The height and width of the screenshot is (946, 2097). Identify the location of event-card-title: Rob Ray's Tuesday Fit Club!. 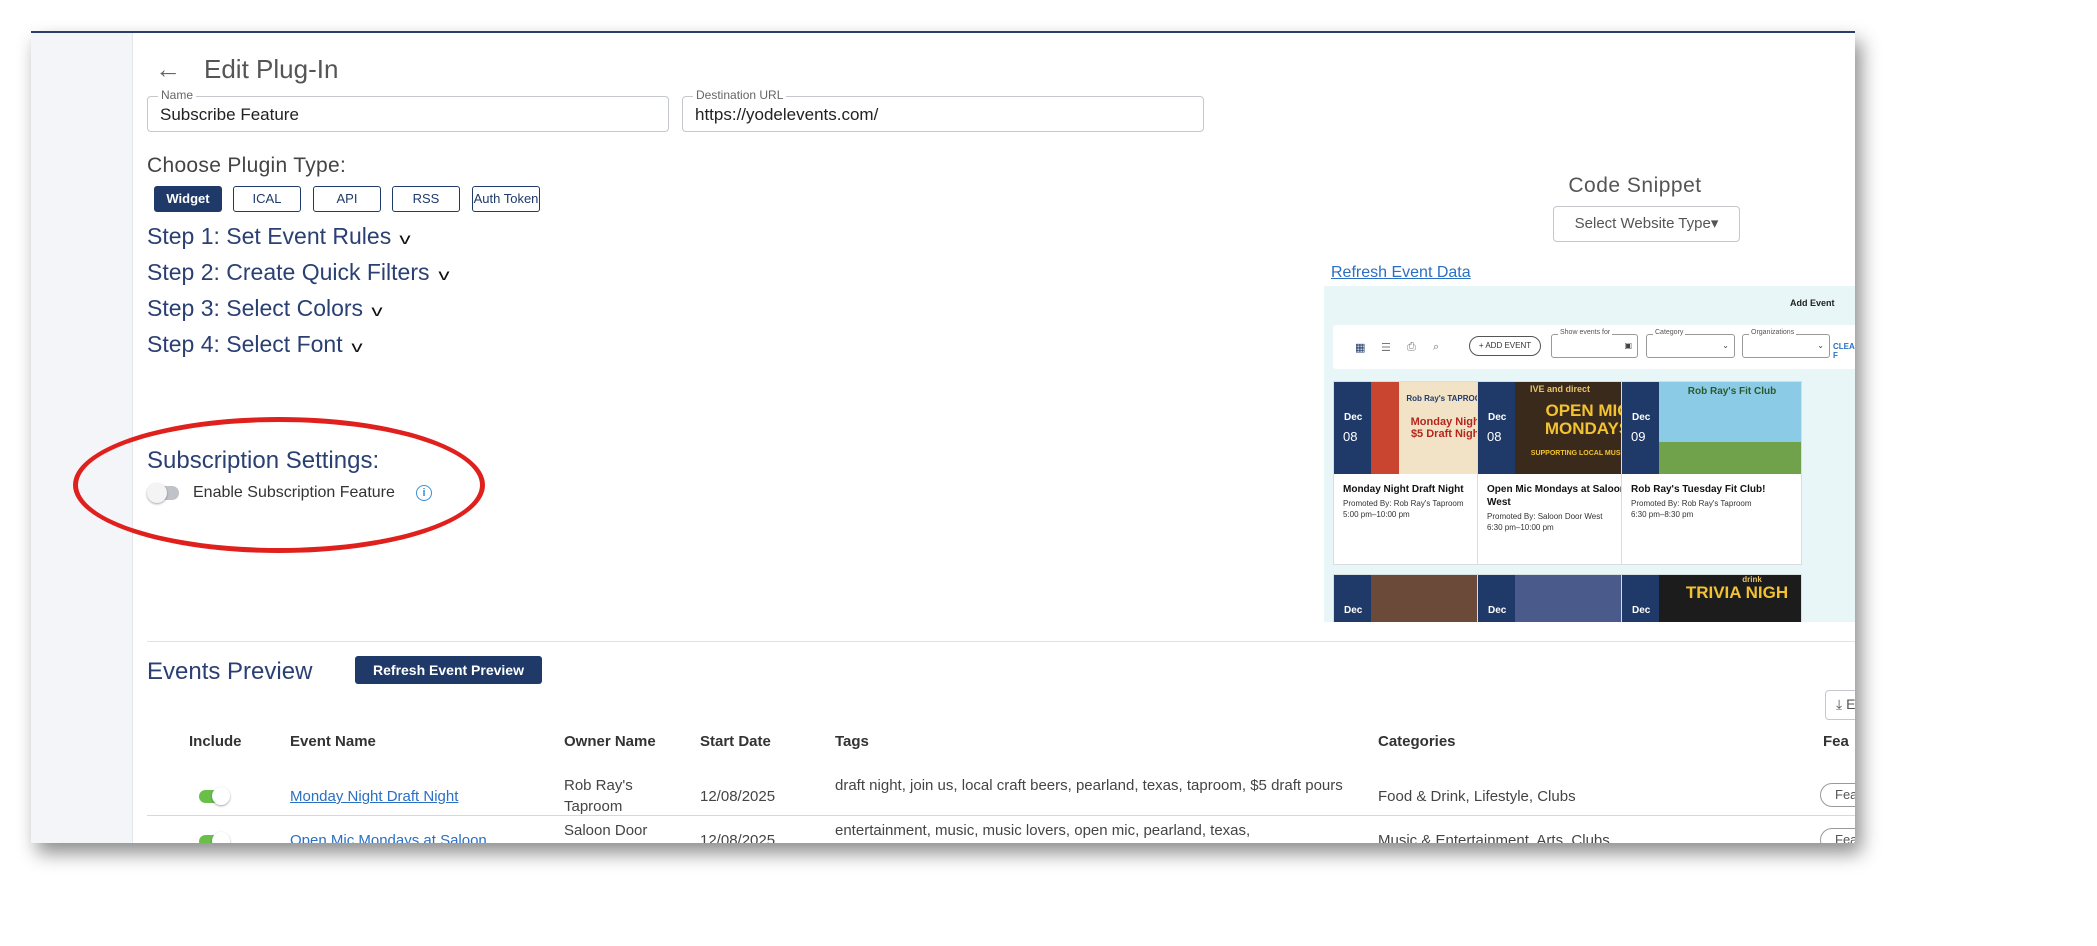
(1698, 489).